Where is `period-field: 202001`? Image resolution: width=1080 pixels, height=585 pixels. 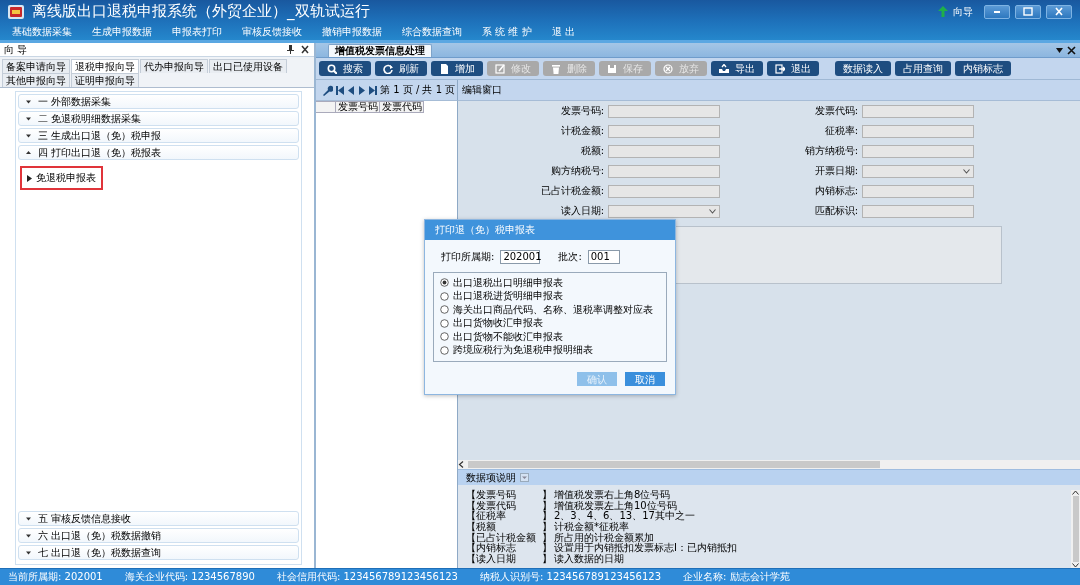
period-field: 202001 is located at coordinates (520, 257).